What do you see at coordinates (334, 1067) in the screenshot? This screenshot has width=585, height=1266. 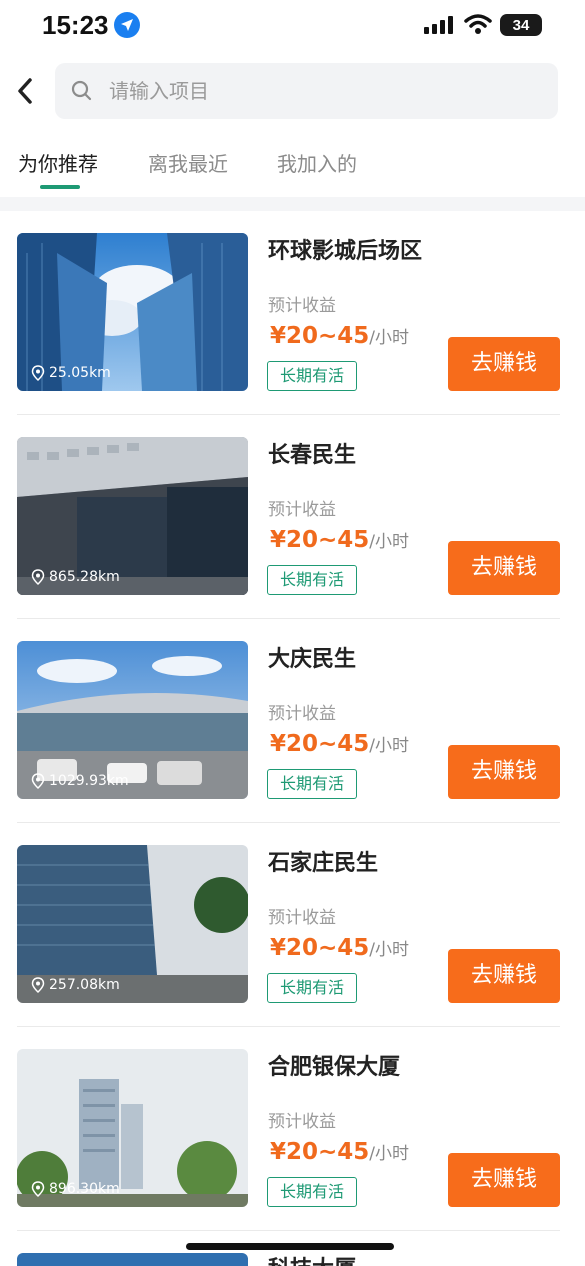 I see `project-title: 合肥银保大厦` at bounding box center [334, 1067].